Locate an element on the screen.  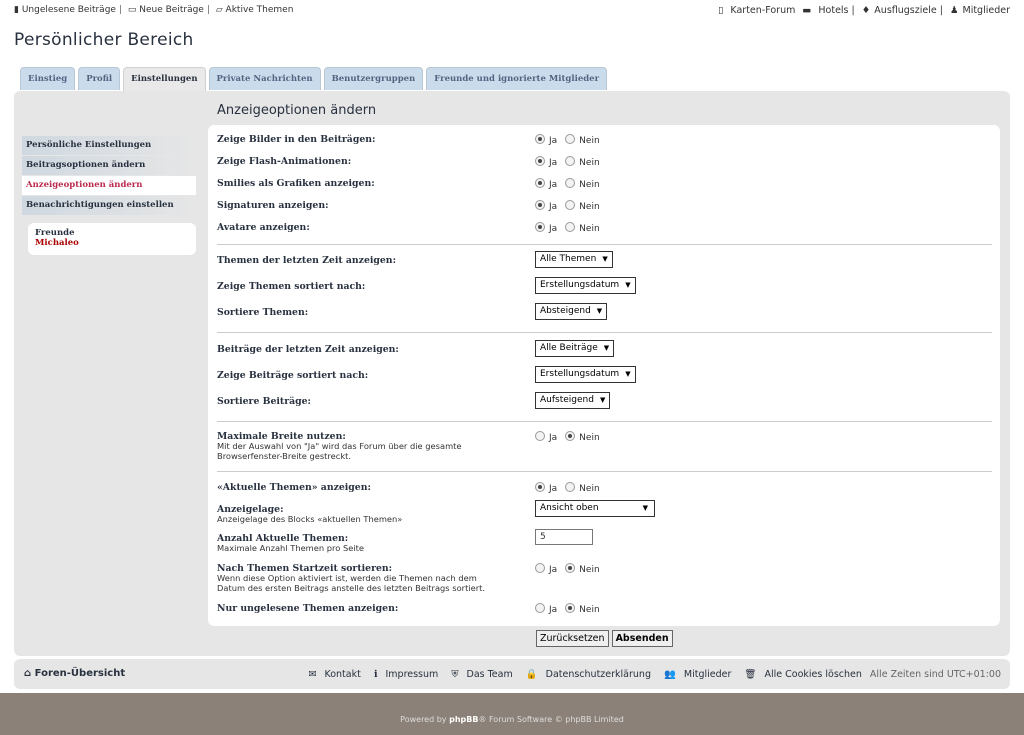
divider is located at coordinates (604, 244).